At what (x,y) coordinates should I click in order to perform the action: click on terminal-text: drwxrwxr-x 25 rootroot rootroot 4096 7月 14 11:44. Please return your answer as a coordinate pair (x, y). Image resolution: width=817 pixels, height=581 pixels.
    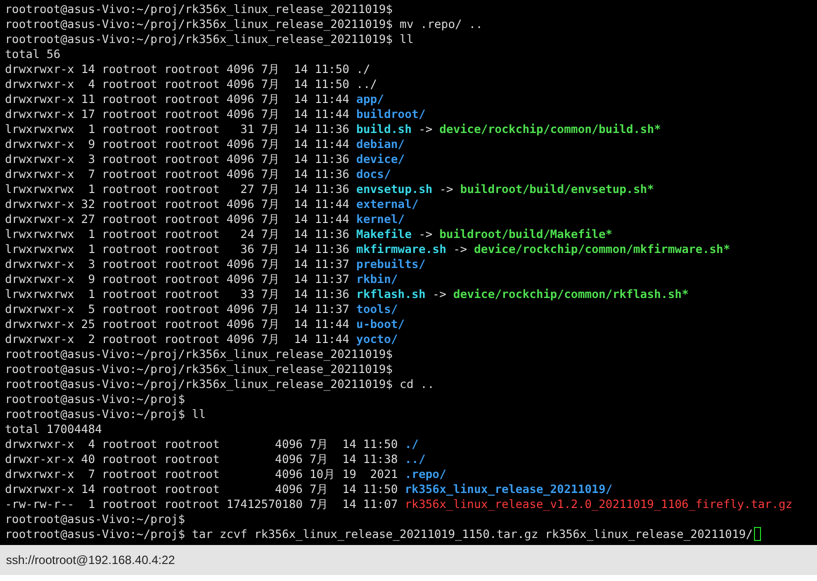
    Looking at the image, I should click on (177, 324).